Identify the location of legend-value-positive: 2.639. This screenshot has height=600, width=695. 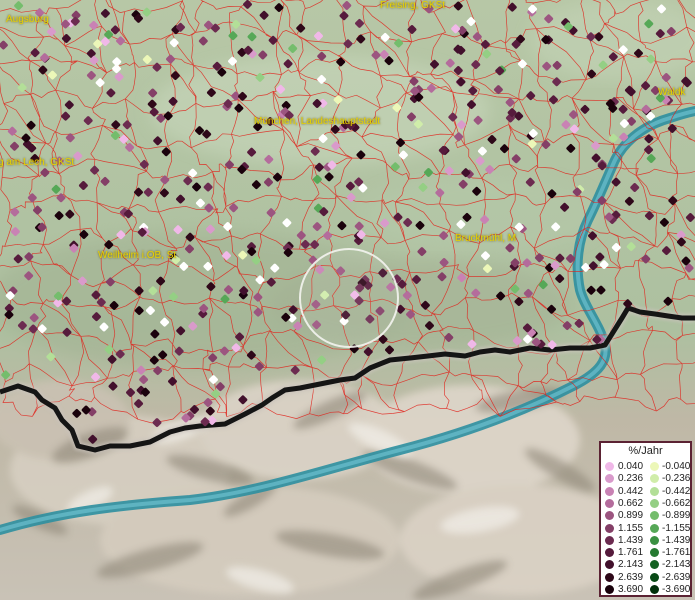
(631, 577).